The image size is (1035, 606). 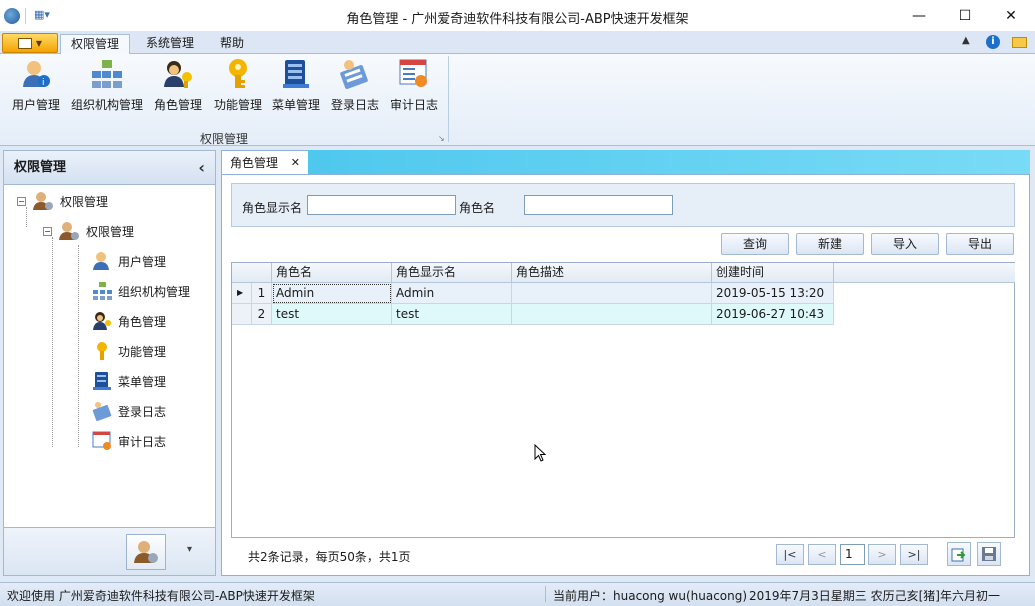 What do you see at coordinates (966, 40) in the screenshot?
I see `ribbon-minimize-icon: ▲` at bounding box center [966, 40].